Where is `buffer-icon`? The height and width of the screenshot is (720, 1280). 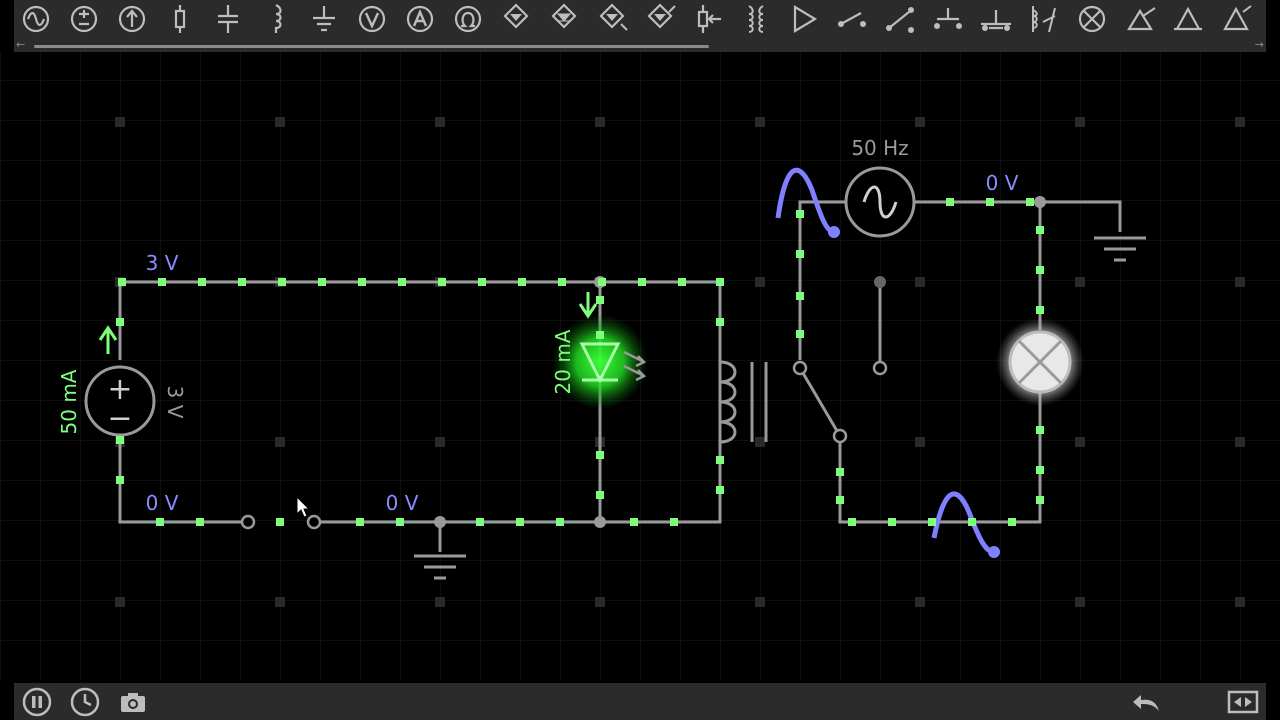 buffer-icon is located at coordinates (804, 19).